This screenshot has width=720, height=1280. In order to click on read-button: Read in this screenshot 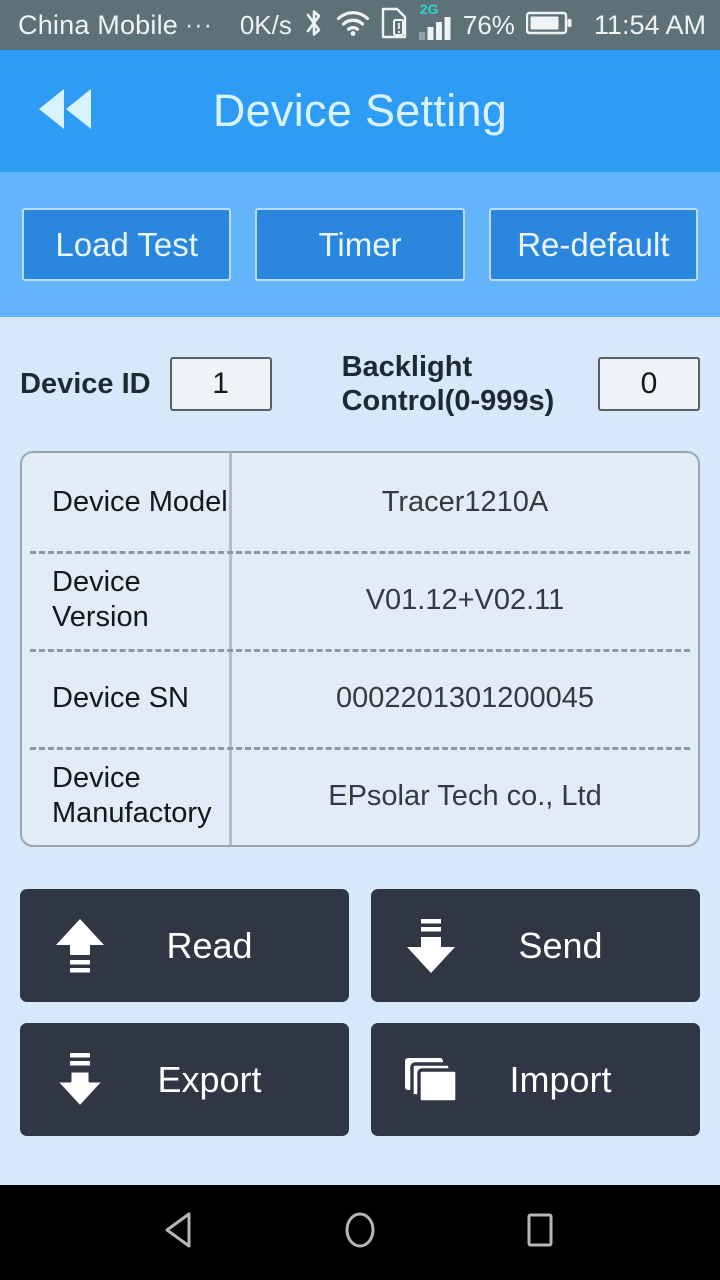, I will do `click(184, 945)`.